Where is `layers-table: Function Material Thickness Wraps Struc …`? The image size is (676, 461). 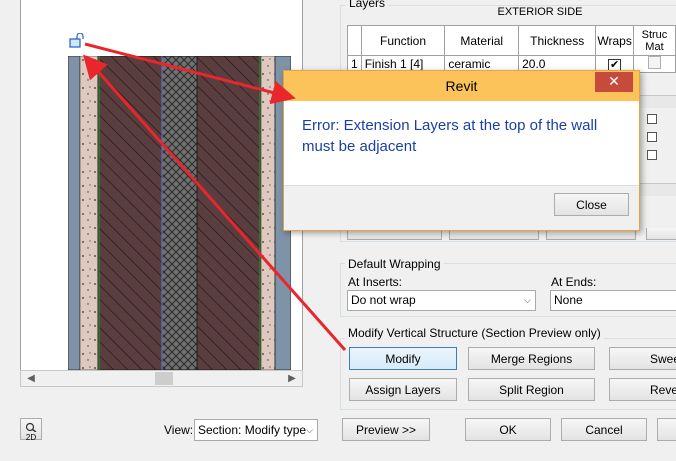 layers-table: Function Material Thickness Wraps Struc … is located at coordinates (511, 49).